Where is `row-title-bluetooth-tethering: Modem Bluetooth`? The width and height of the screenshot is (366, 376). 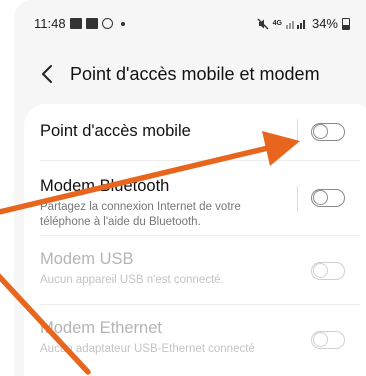 row-title-bluetooth-tethering: Modem Bluetooth is located at coordinates (105, 186).